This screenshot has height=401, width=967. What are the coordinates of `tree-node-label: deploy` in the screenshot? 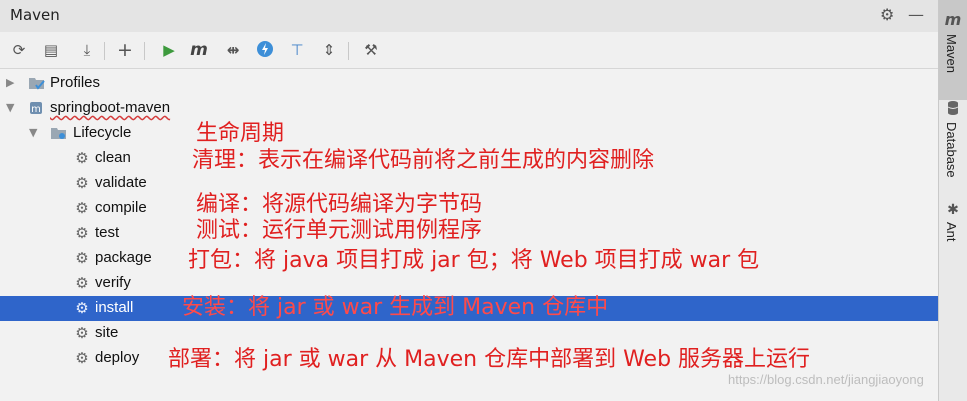 It's located at (117, 357).